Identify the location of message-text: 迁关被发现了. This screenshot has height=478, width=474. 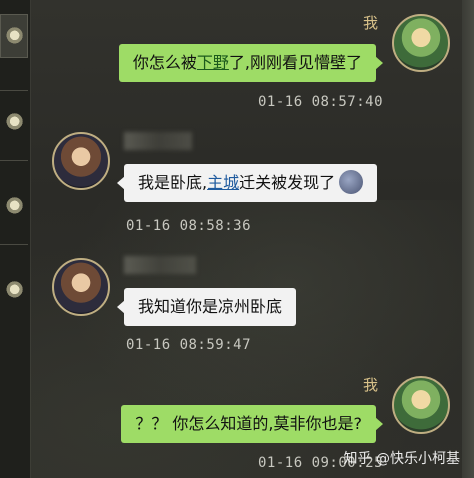
(287, 182).